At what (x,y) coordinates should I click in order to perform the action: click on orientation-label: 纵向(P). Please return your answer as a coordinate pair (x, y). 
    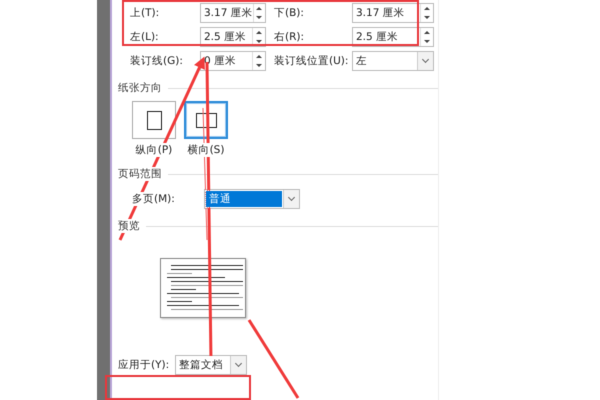
    Looking at the image, I should click on (154, 150).